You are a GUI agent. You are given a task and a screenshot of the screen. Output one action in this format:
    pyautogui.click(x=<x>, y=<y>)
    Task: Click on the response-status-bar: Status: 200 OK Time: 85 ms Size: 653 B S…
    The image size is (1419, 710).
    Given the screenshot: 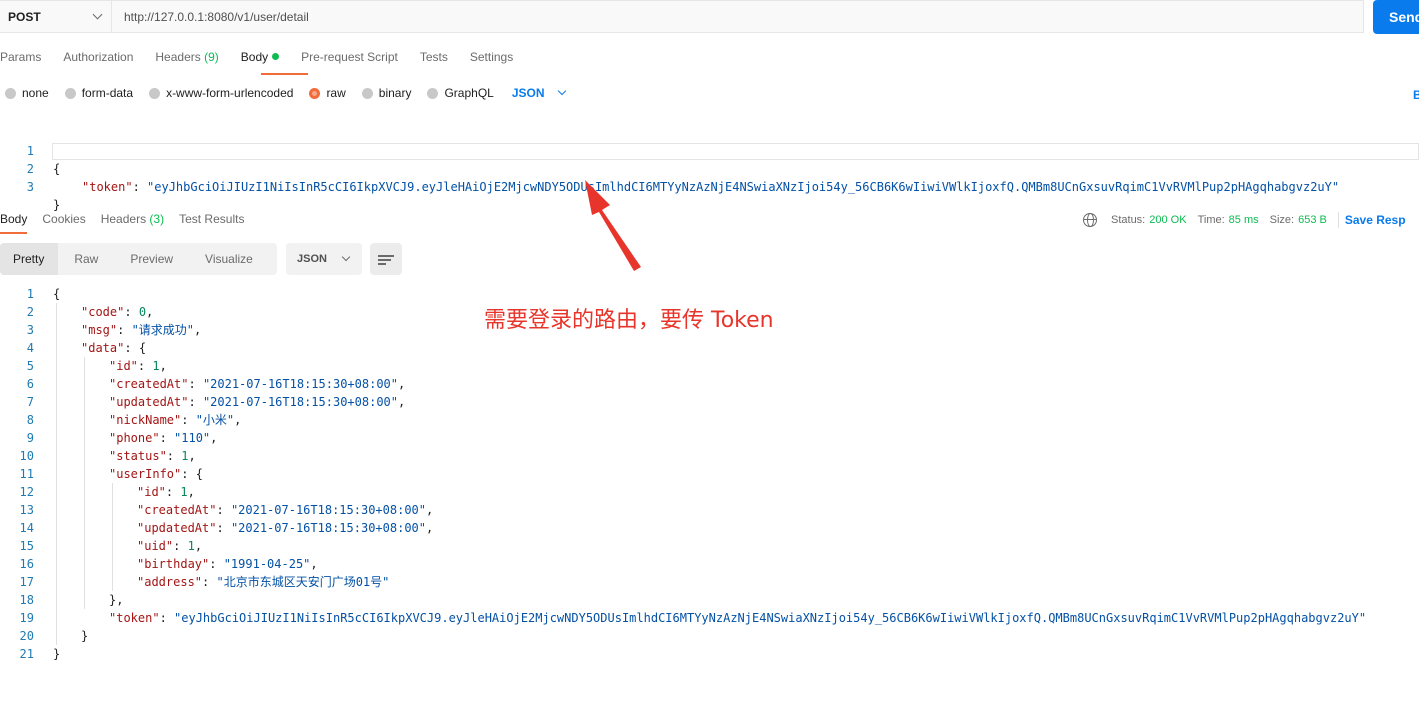 What is the action you would take?
    pyautogui.click(x=1244, y=220)
    